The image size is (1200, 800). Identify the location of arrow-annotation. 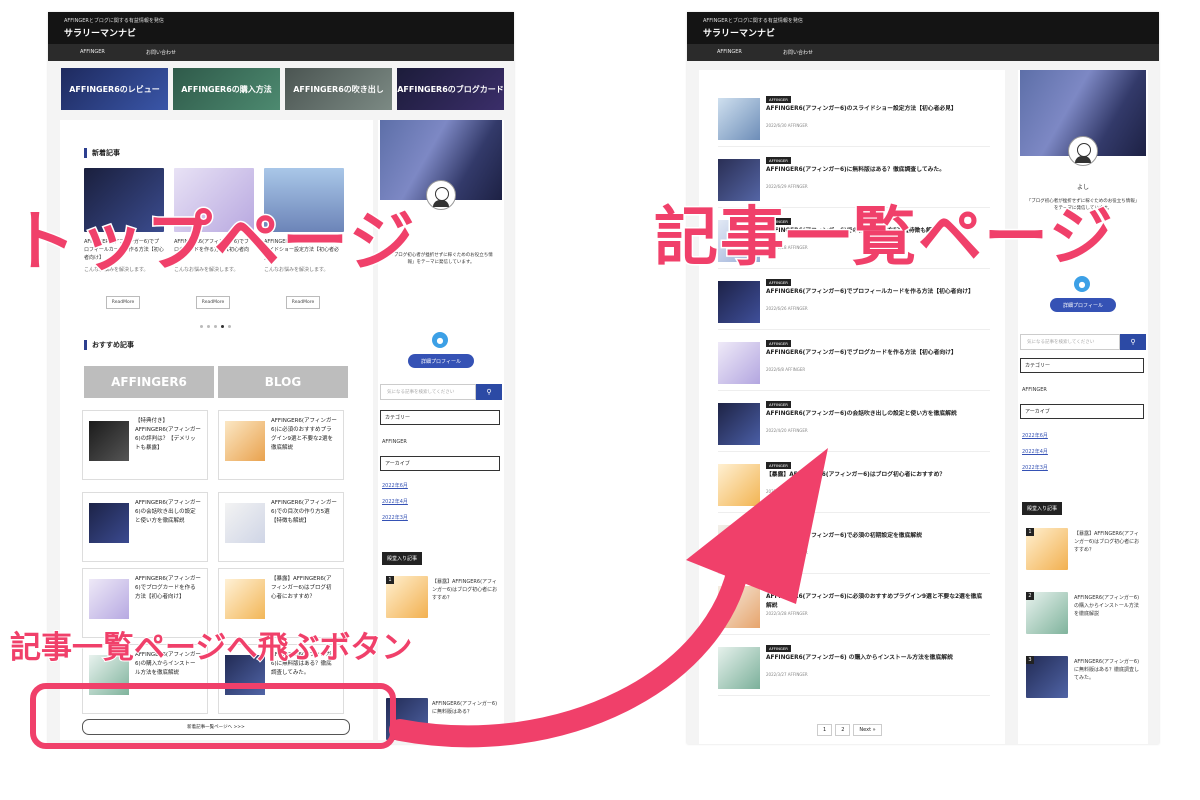
(608, 598).